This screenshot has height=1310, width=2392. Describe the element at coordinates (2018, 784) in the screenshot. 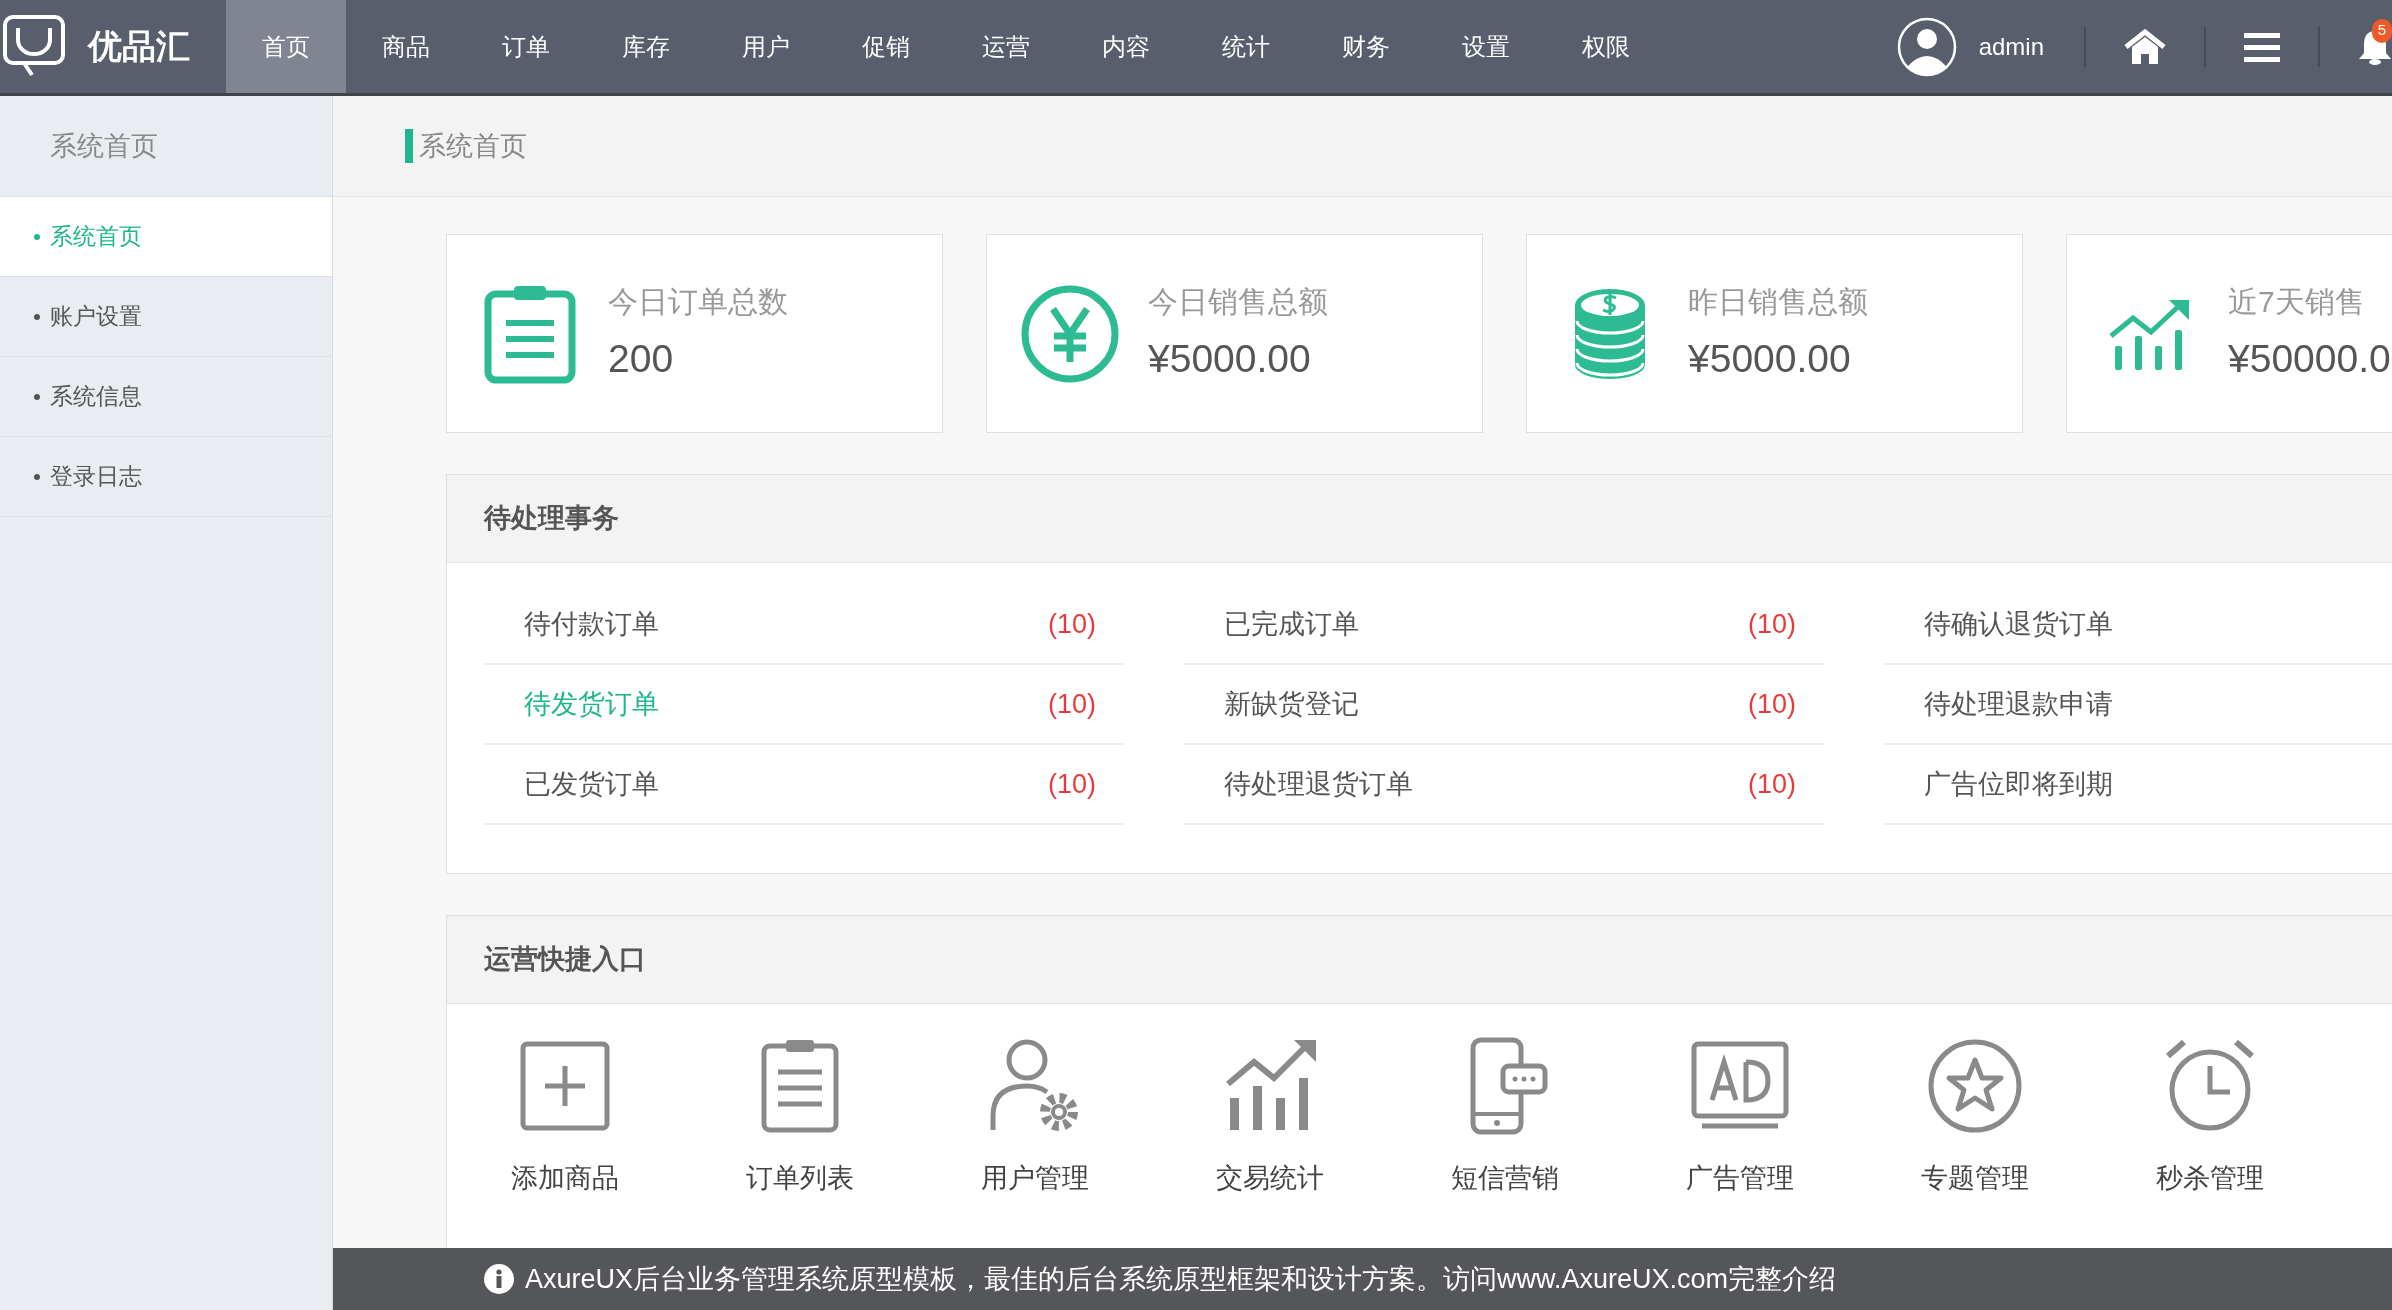

I see `pending-link: 广告位即将到期` at that location.